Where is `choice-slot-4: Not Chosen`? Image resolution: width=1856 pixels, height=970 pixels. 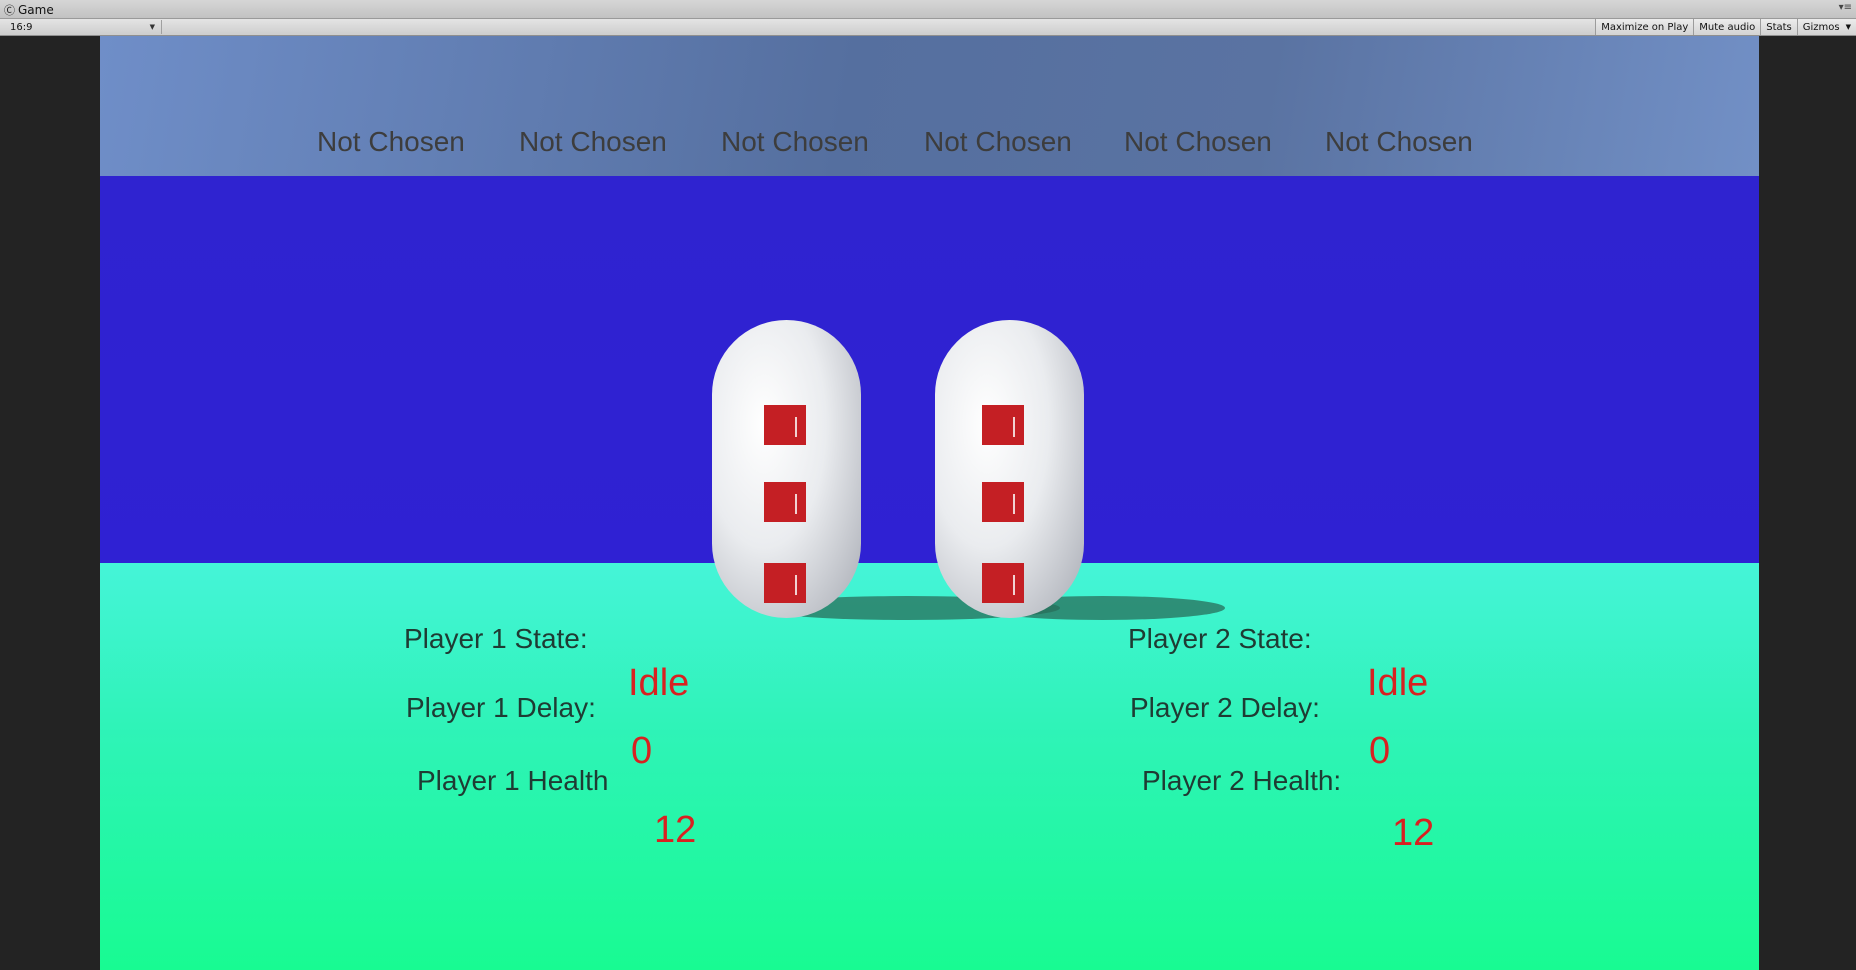
choice-slot-4: Not Chosen is located at coordinates (998, 141).